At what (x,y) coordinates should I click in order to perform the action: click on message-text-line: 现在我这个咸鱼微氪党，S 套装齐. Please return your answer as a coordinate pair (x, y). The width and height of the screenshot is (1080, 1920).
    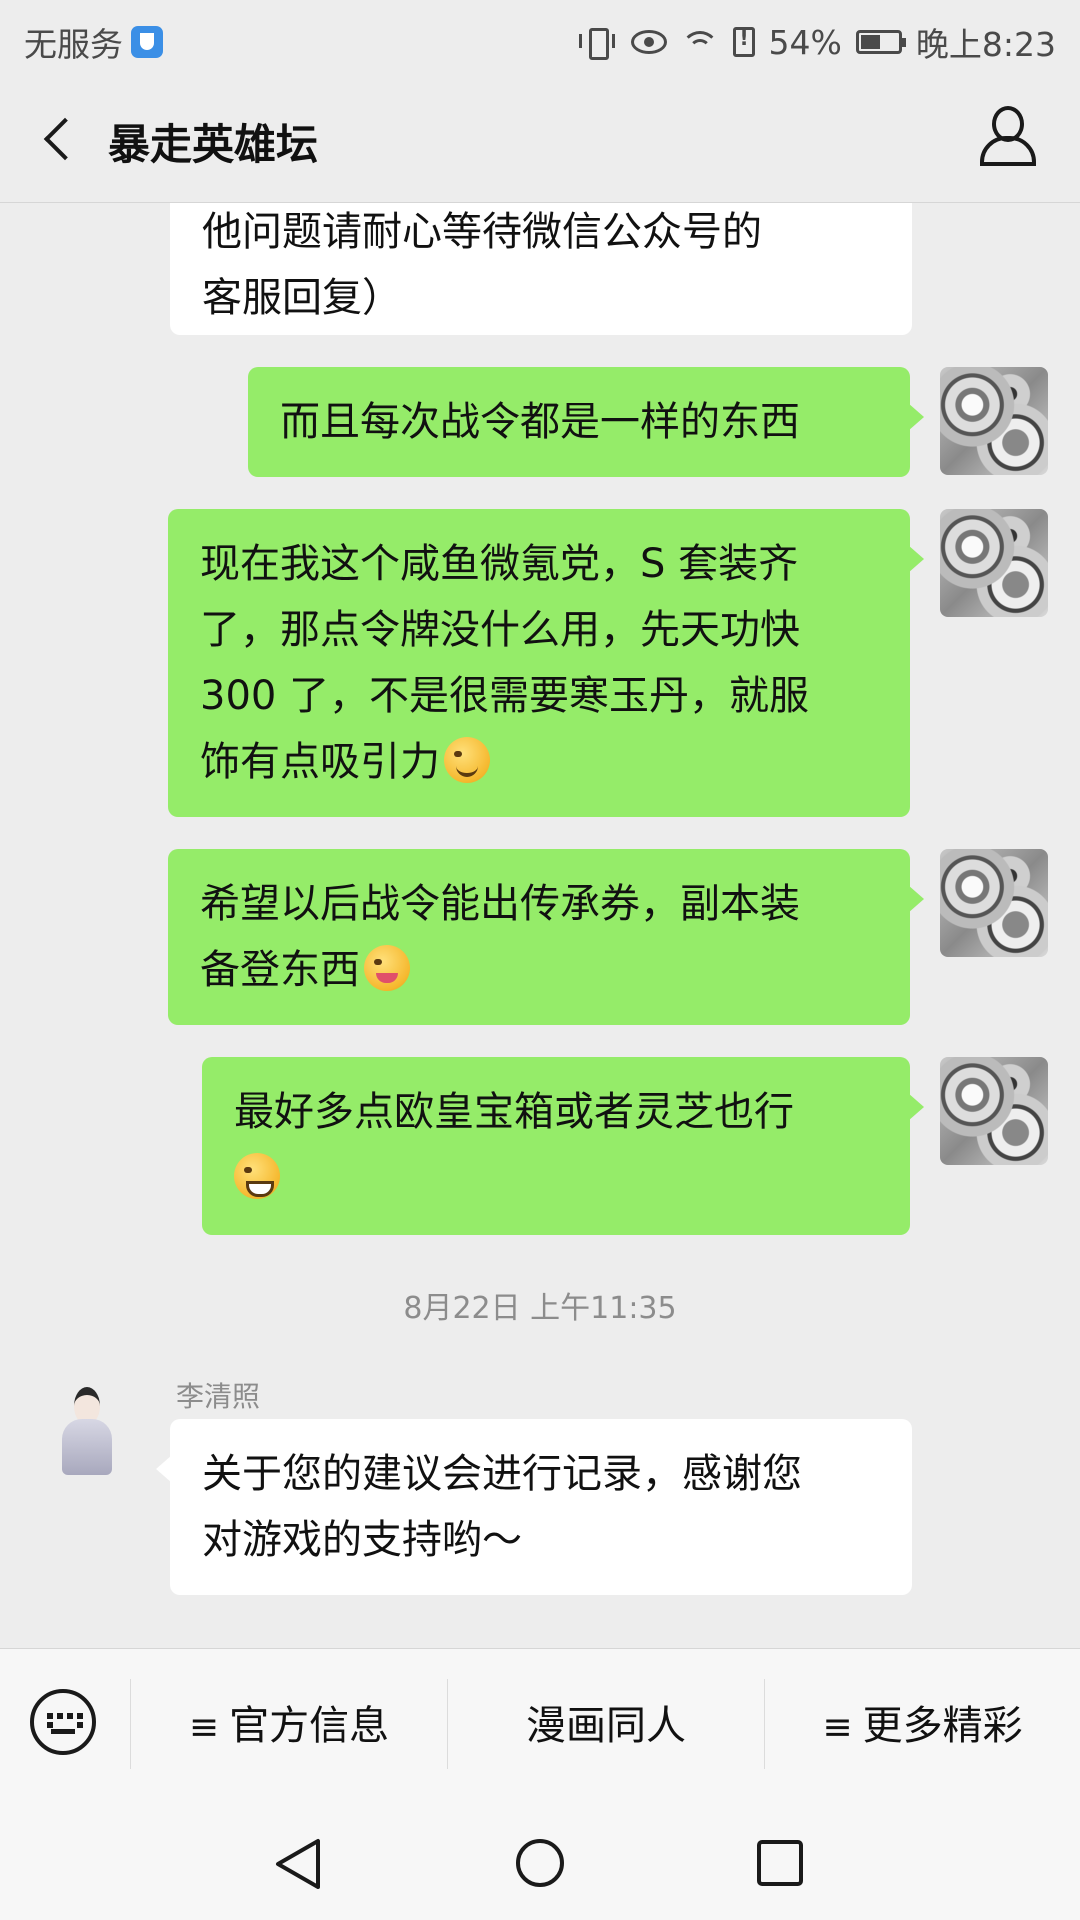
    Looking at the image, I should click on (499, 564).